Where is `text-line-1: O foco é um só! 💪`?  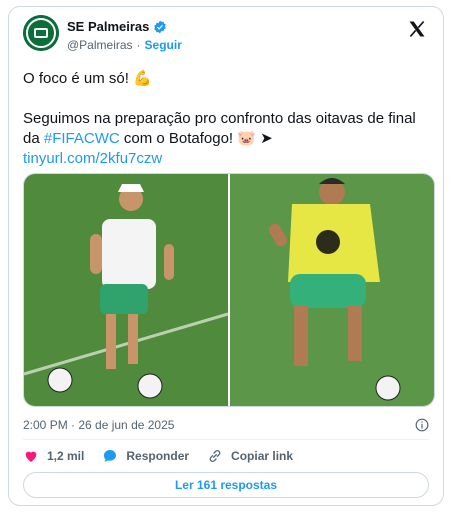 text-line-1: O foco é um só! 💪 is located at coordinates (87, 78).